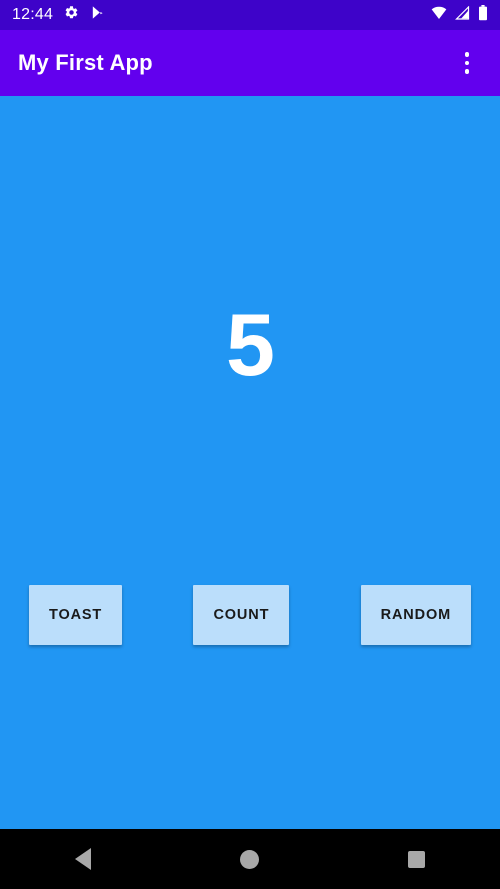 Image resolution: width=500 pixels, height=889 pixels. I want to click on navigation-bar, so click(250, 859).